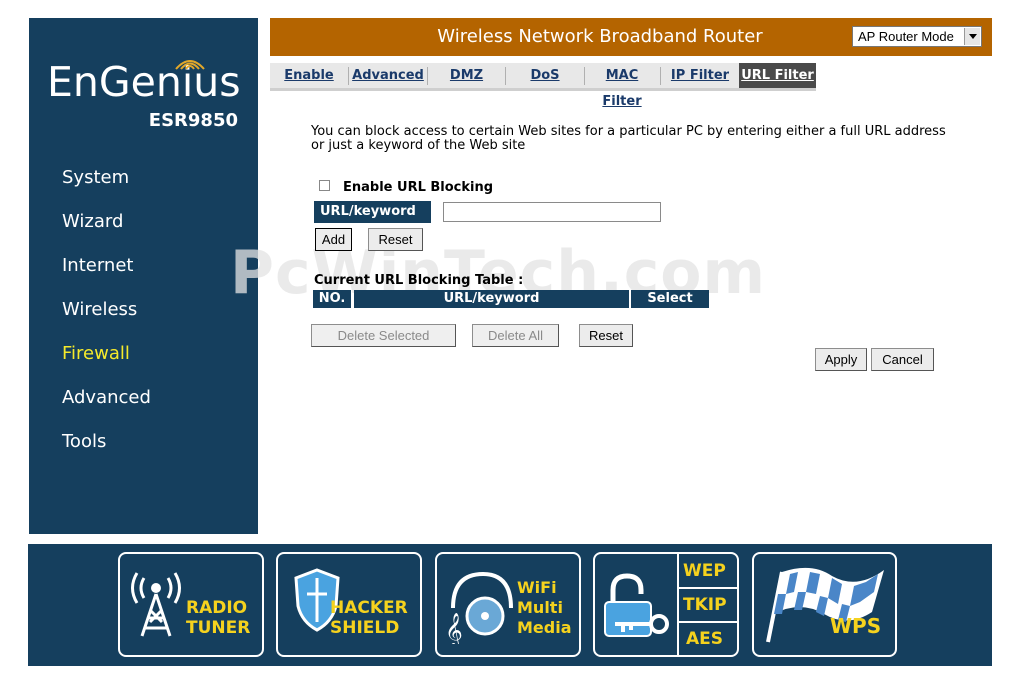  Describe the element at coordinates (333, 239) in the screenshot. I see `add-button: Add` at that location.